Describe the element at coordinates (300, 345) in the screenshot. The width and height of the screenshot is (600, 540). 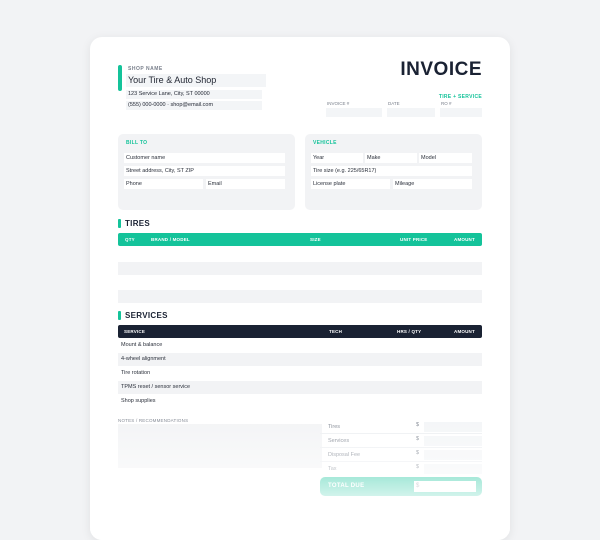
I see `services-table-row: Mount & balance` at that location.